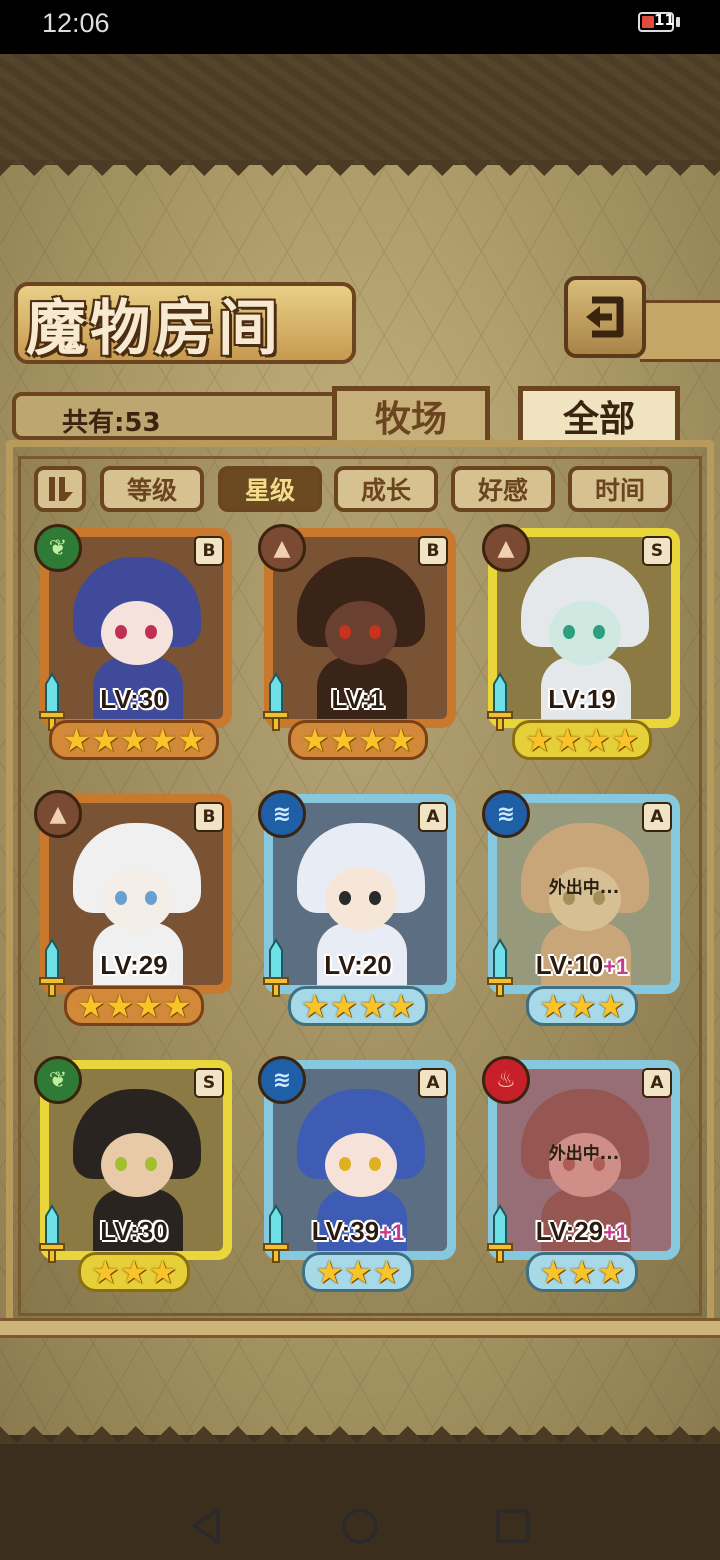 The image size is (720, 1560). Describe the element at coordinates (154, 329) in the screenshot. I see `page-title: 魔物房间` at that location.